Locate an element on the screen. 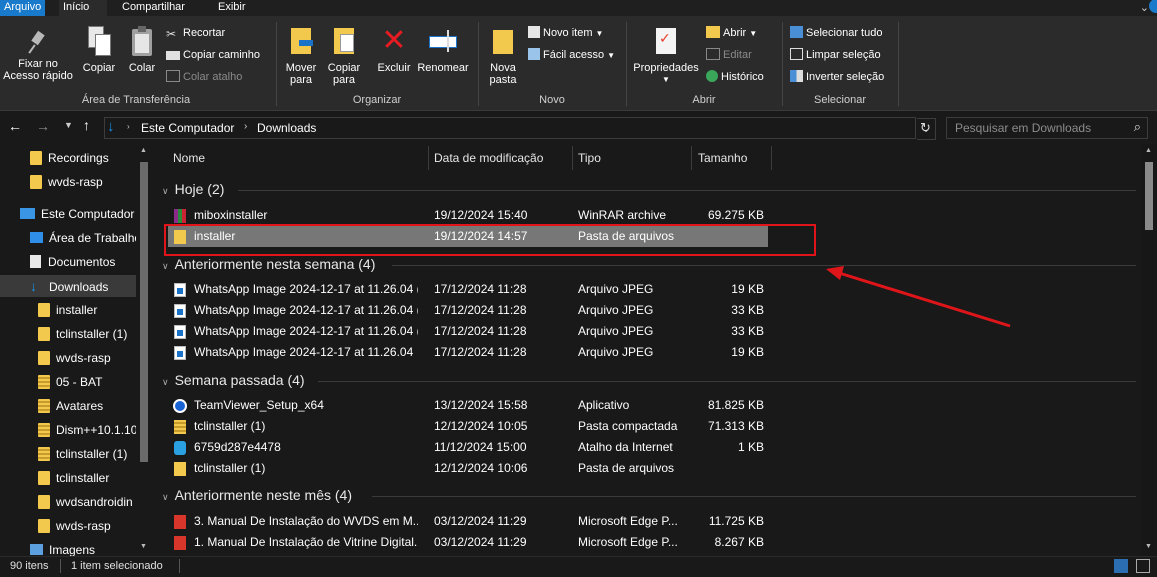 Image resolution: width=1157 pixels, height=577 pixels. sidebar-scrollbar-thumb is located at coordinates (144, 312).